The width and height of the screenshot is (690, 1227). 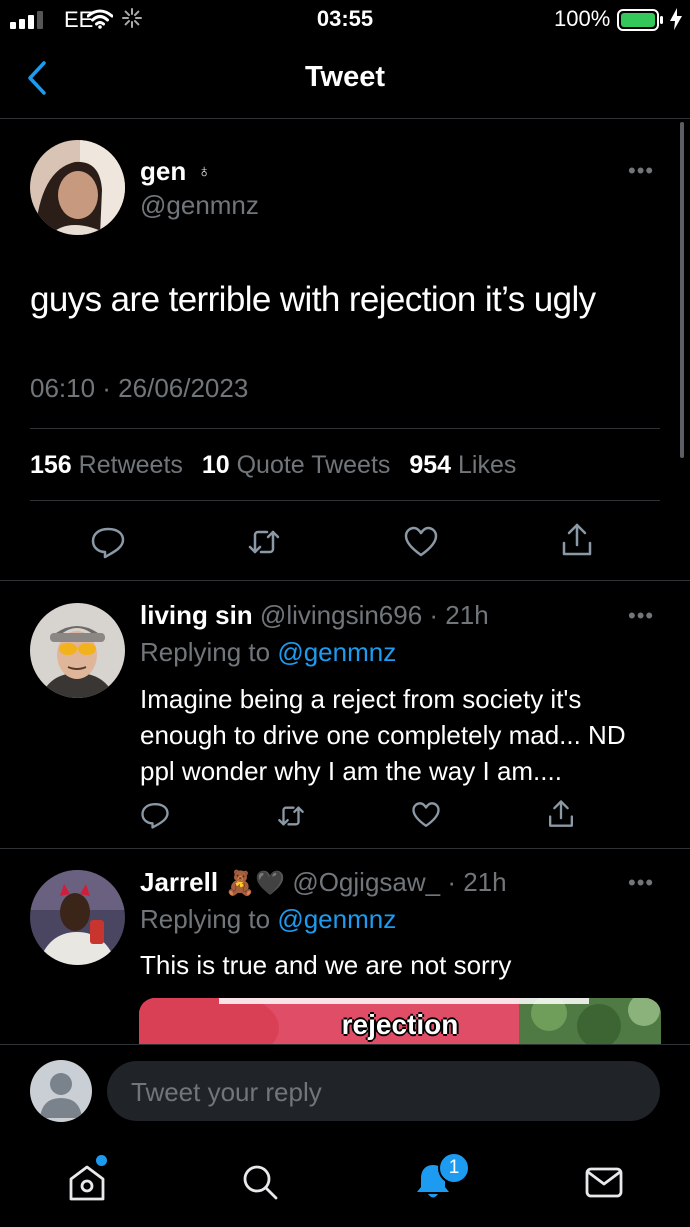 I want to click on author-name-row: gen ♁, so click(x=175, y=171).